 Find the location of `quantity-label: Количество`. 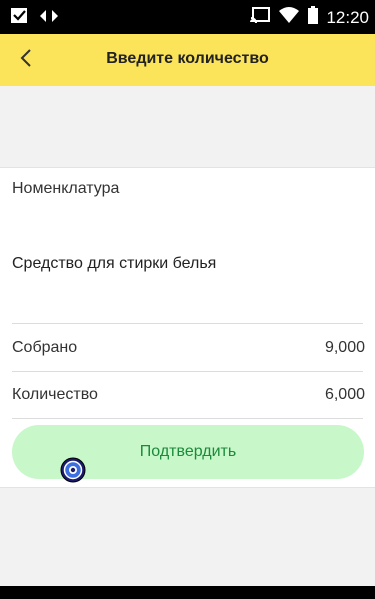

quantity-label: Количество is located at coordinates (55, 394).